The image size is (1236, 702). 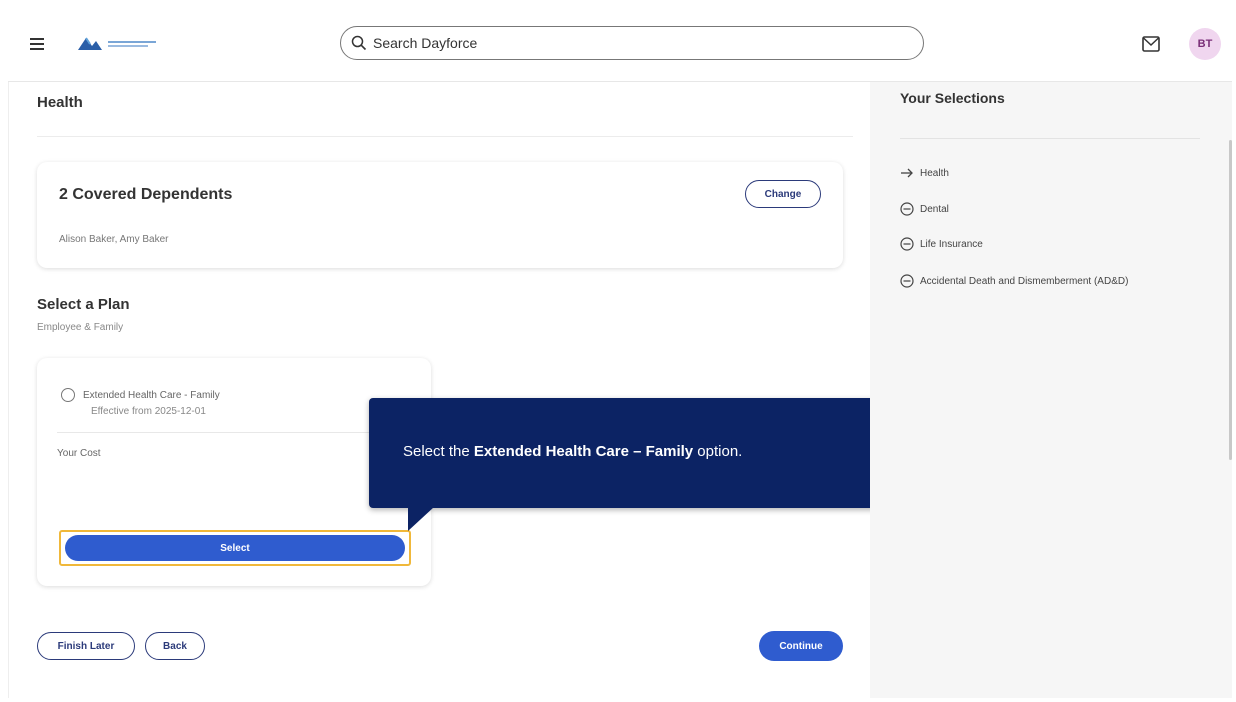 What do you see at coordinates (783, 194) in the screenshot?
I see `change-dependents-button: Change` at bounding box center [783, 194].